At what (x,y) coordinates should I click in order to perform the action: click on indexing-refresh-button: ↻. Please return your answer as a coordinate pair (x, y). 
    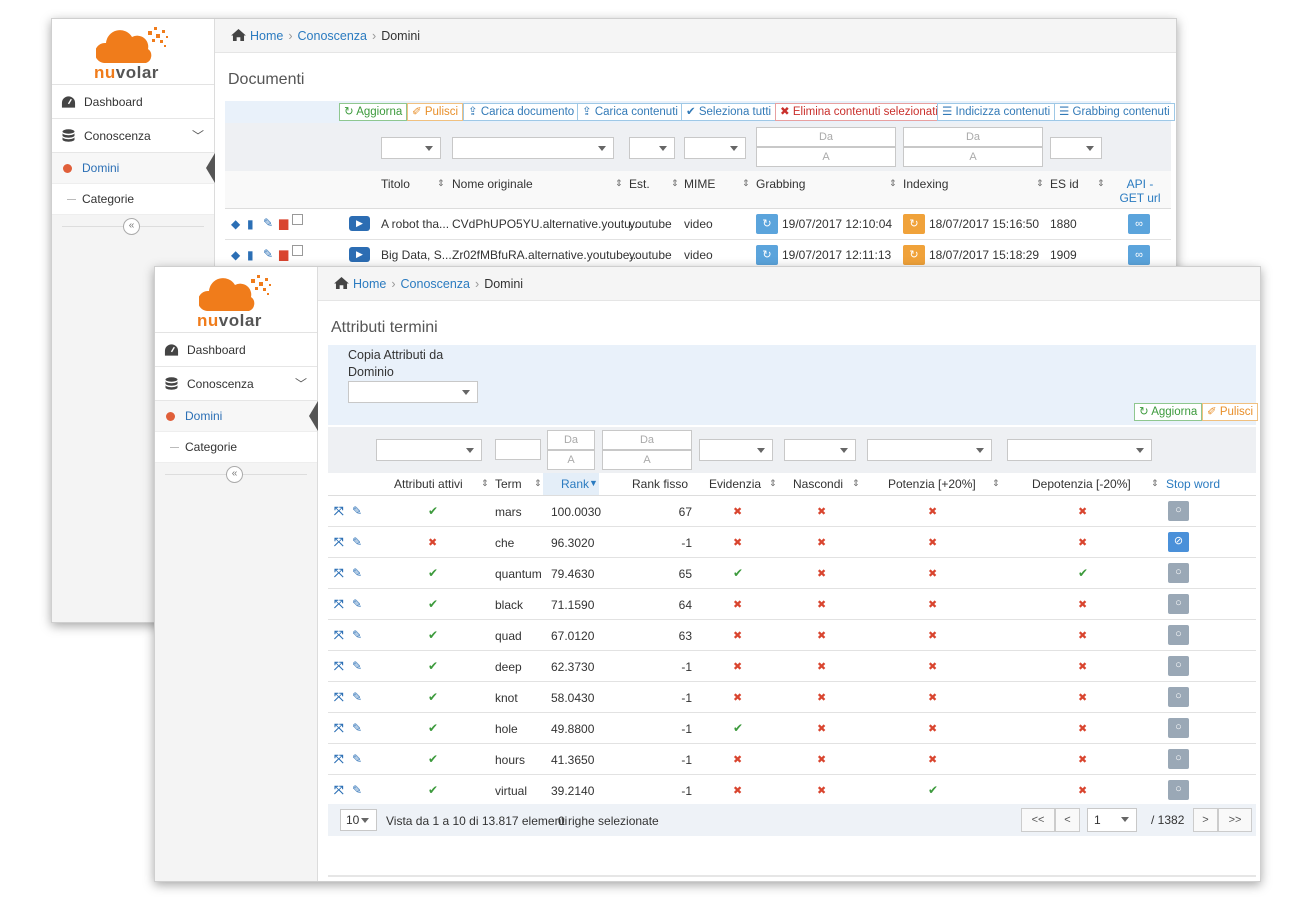
    Looking at the image, I should click on (914, 255).